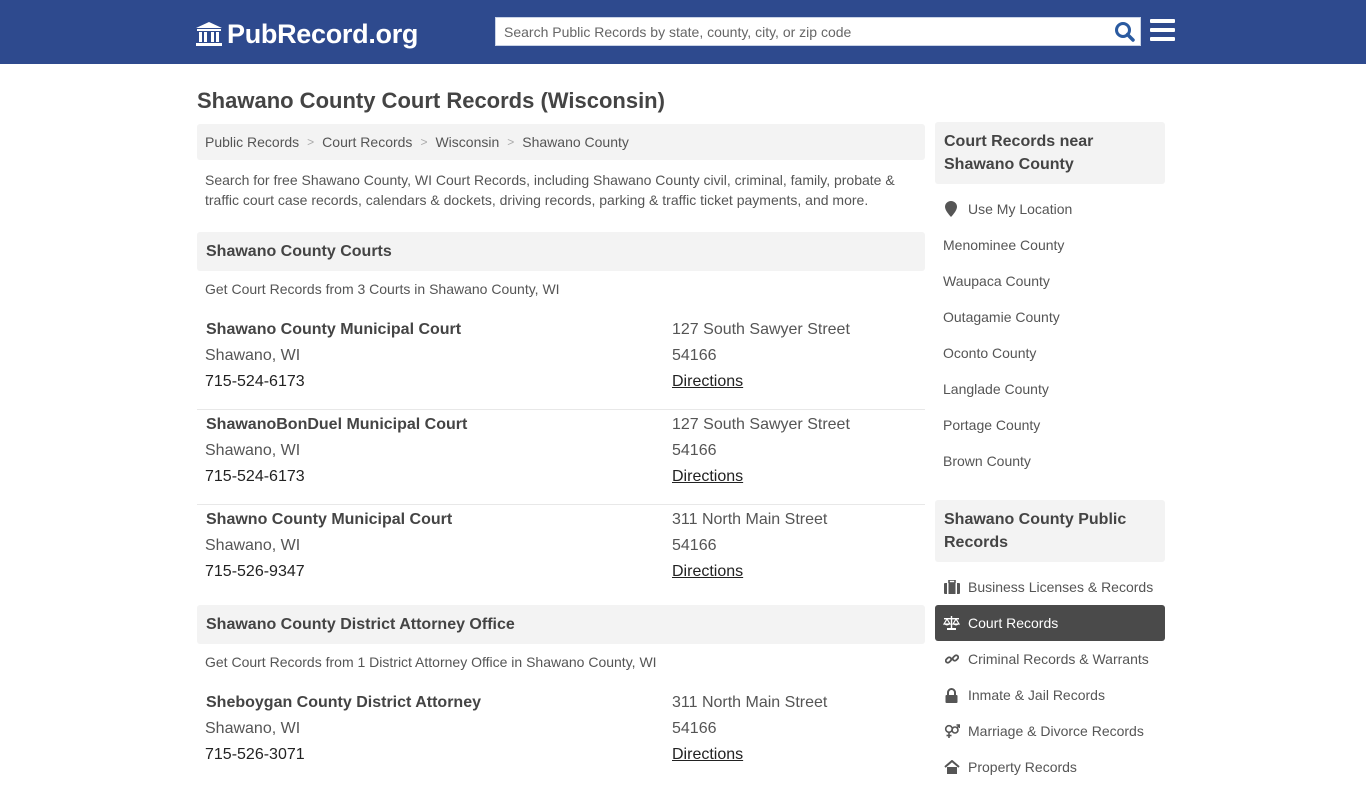  I want to click on nearby-county-link: Langlade County, so click(996, 389).